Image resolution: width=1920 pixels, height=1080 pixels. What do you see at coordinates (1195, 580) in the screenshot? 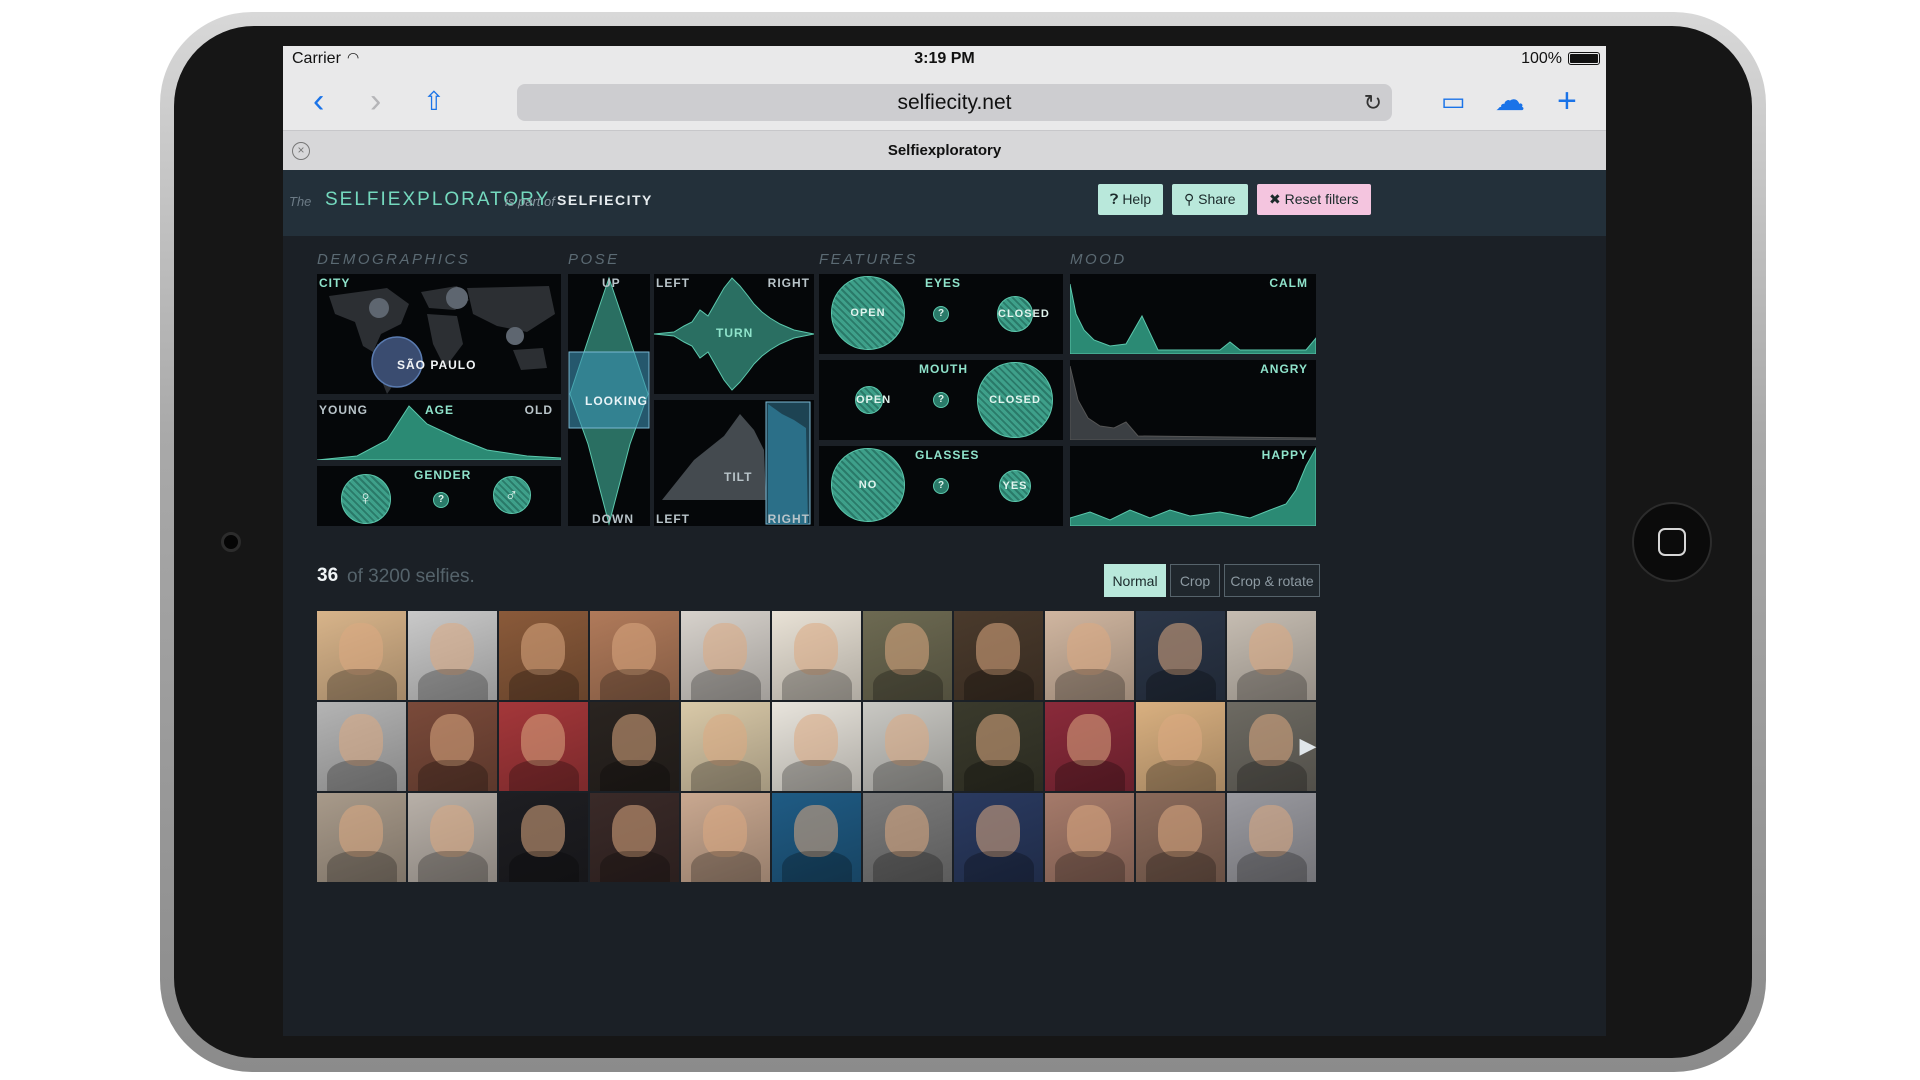
I see `mode-crop-button: Crop` at bounding box center [1195, 580].